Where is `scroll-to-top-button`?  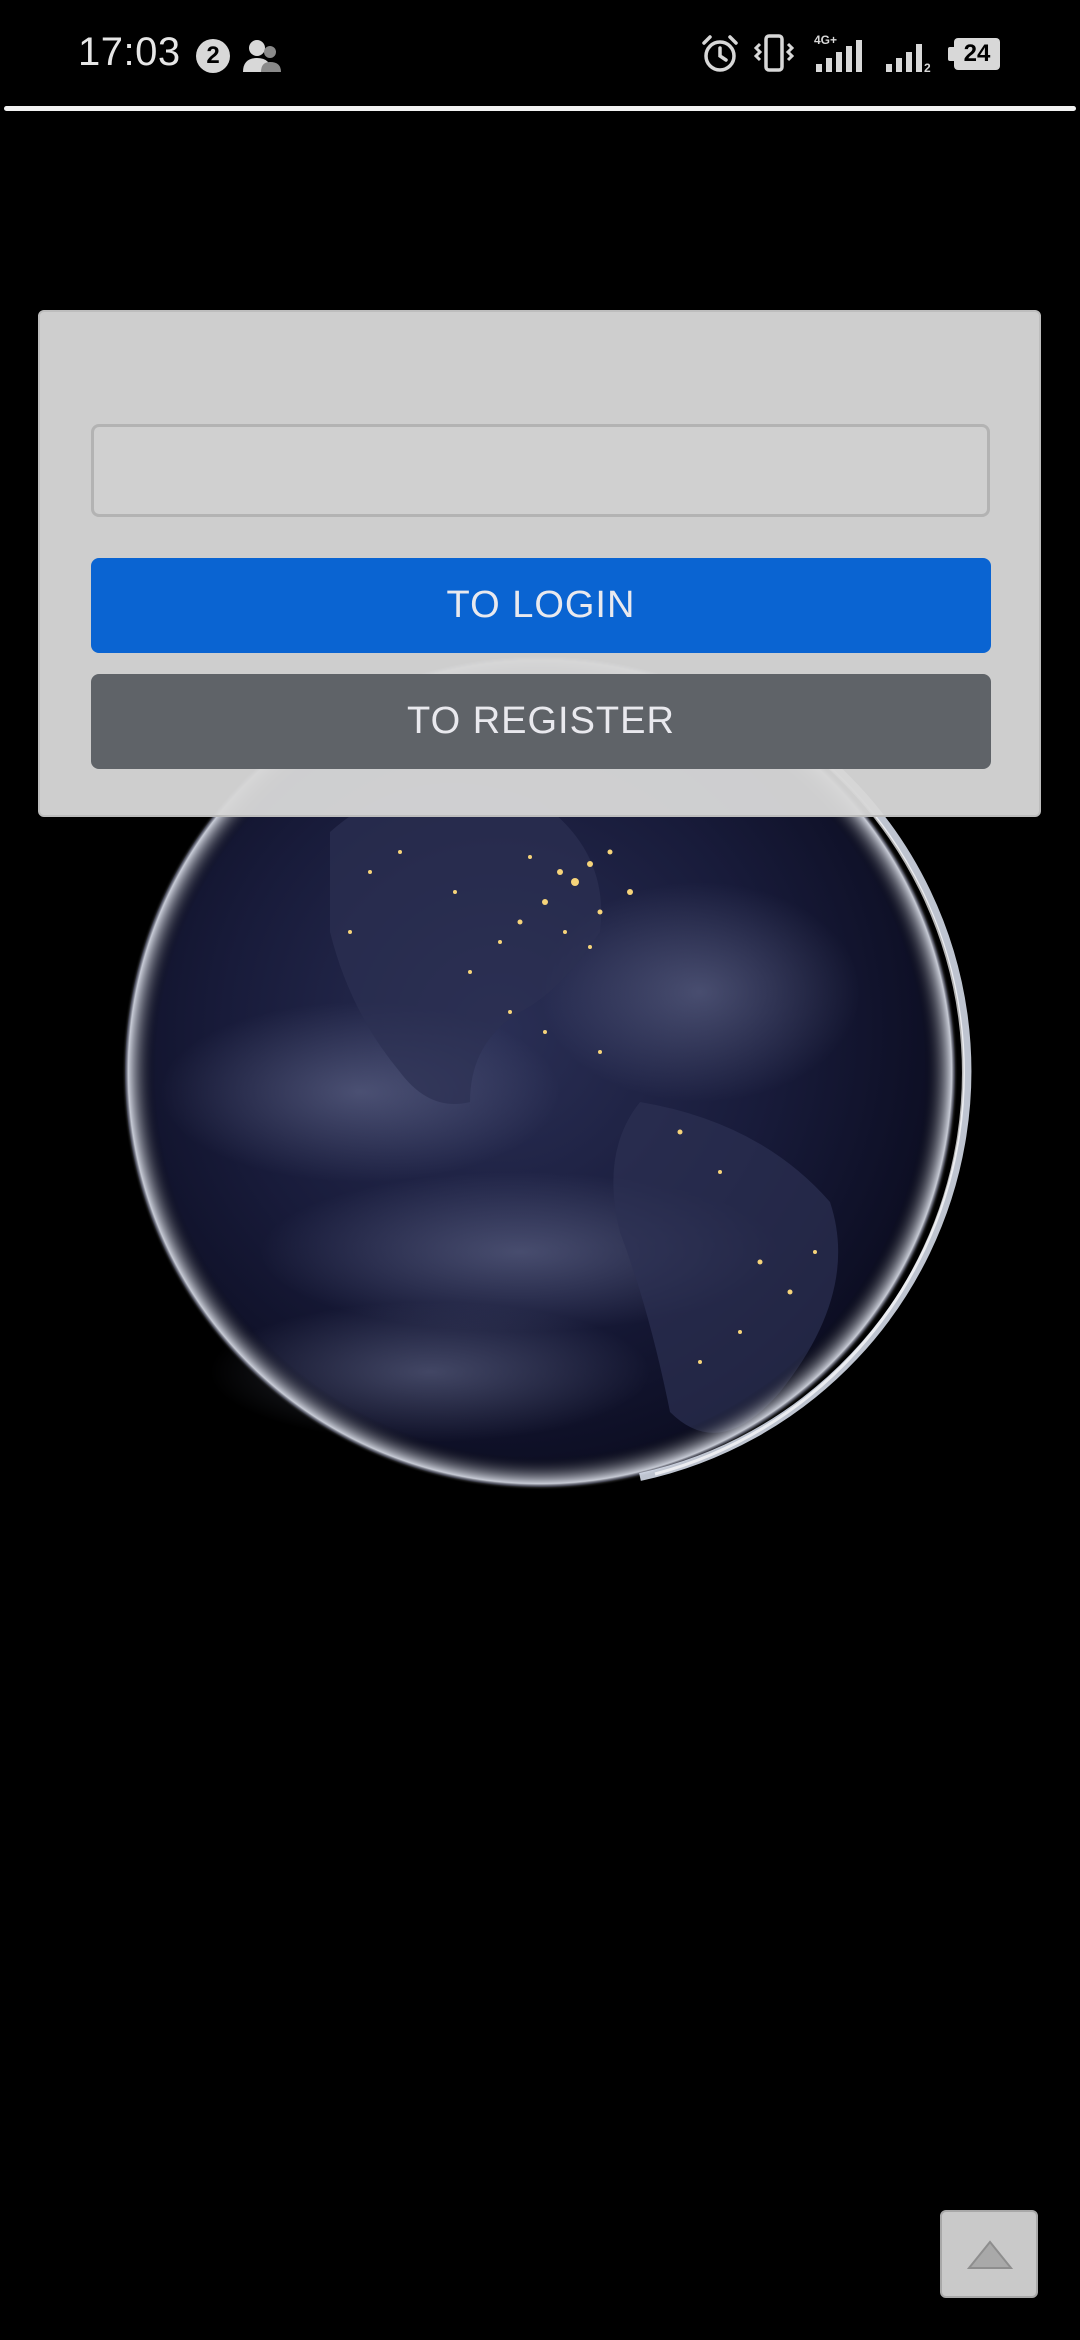
scroll-to-top-button is located at coordinates (989, 2254).